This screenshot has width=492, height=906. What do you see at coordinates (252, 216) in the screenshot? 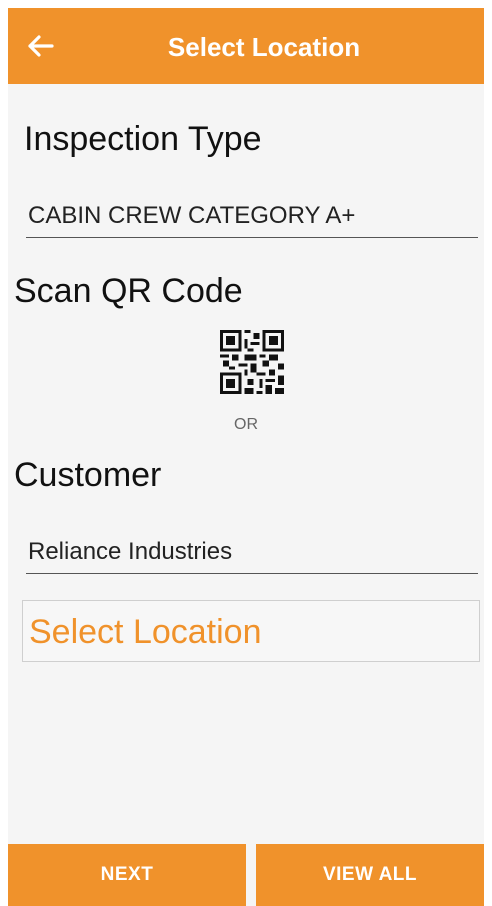
I see `inspection-type-field: CABIN CREW CATEGORY A+` at bounding box center [252, 216].